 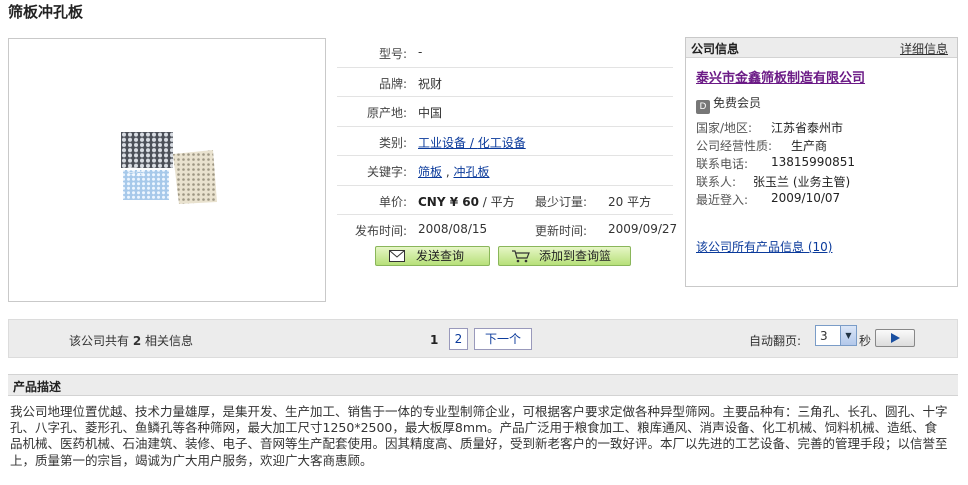 I want to click on company-region: 国家/地区: 江苏省泰州市, so click(x=769, y=127).